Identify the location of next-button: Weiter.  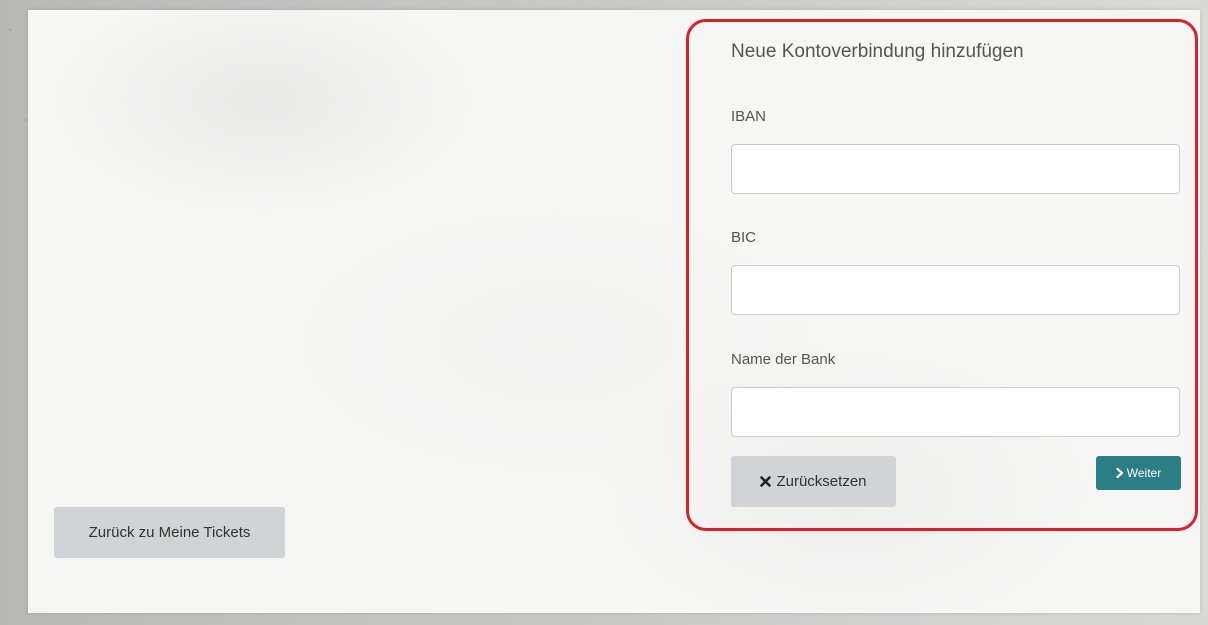
(1138, 473).